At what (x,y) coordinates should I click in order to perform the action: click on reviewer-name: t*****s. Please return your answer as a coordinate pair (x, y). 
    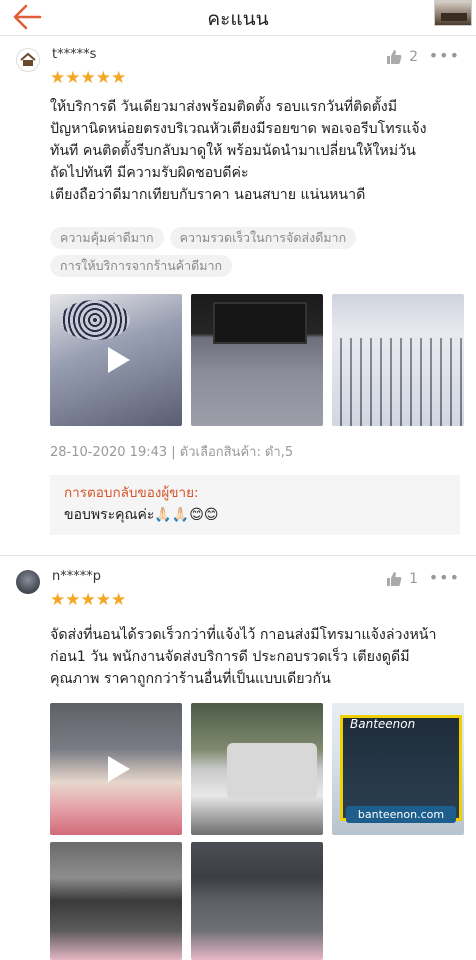
    Looking at the image, I should click on (74, 54).